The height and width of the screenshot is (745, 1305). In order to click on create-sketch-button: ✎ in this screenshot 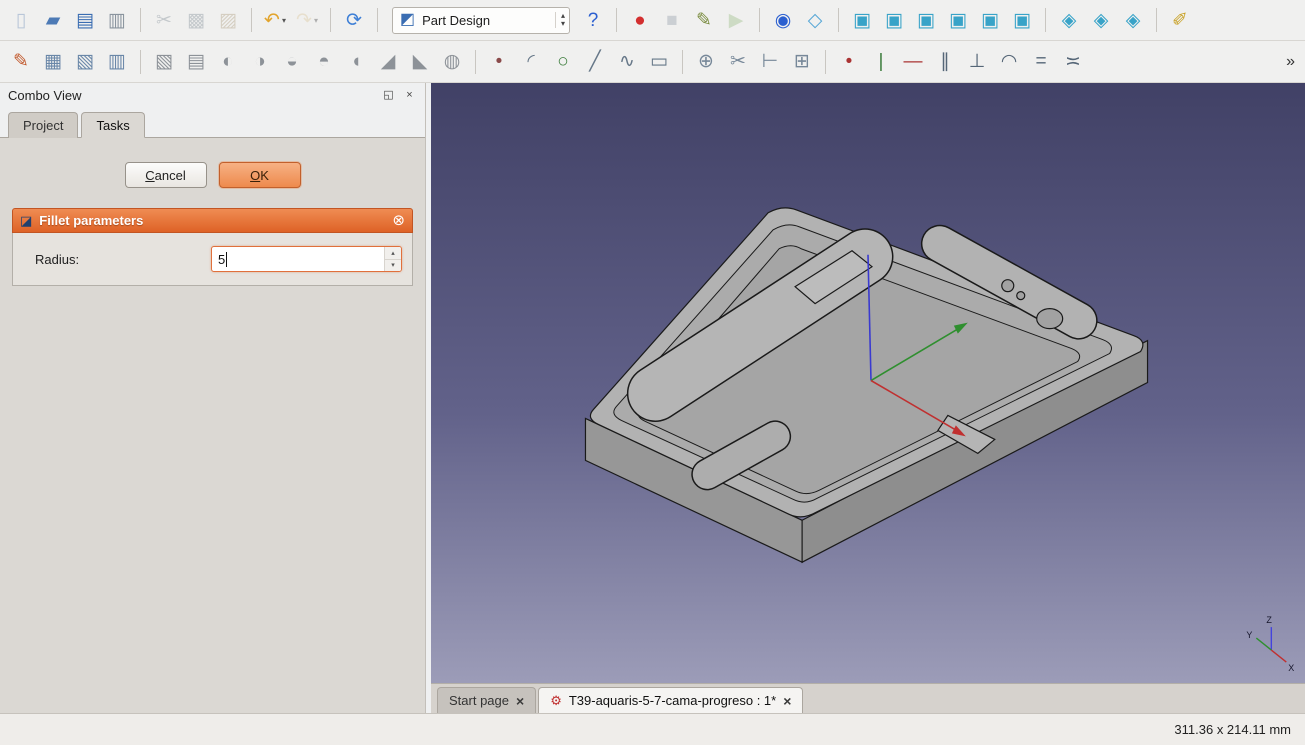, I will do `click(21, 62)`.